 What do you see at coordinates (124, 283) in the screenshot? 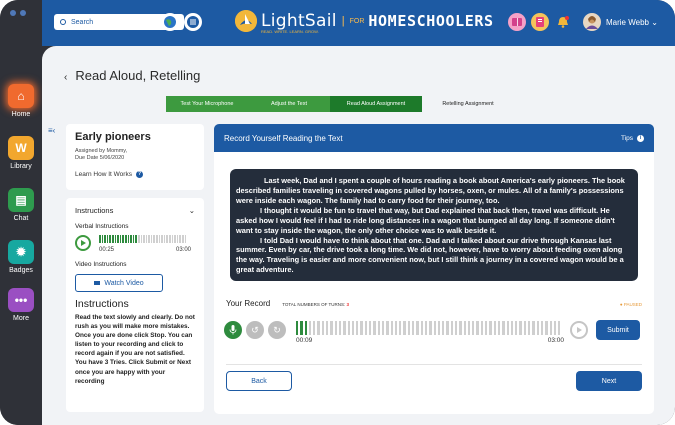
I see `watch-video-label: Watch Video` at bounding box center [124, 283].